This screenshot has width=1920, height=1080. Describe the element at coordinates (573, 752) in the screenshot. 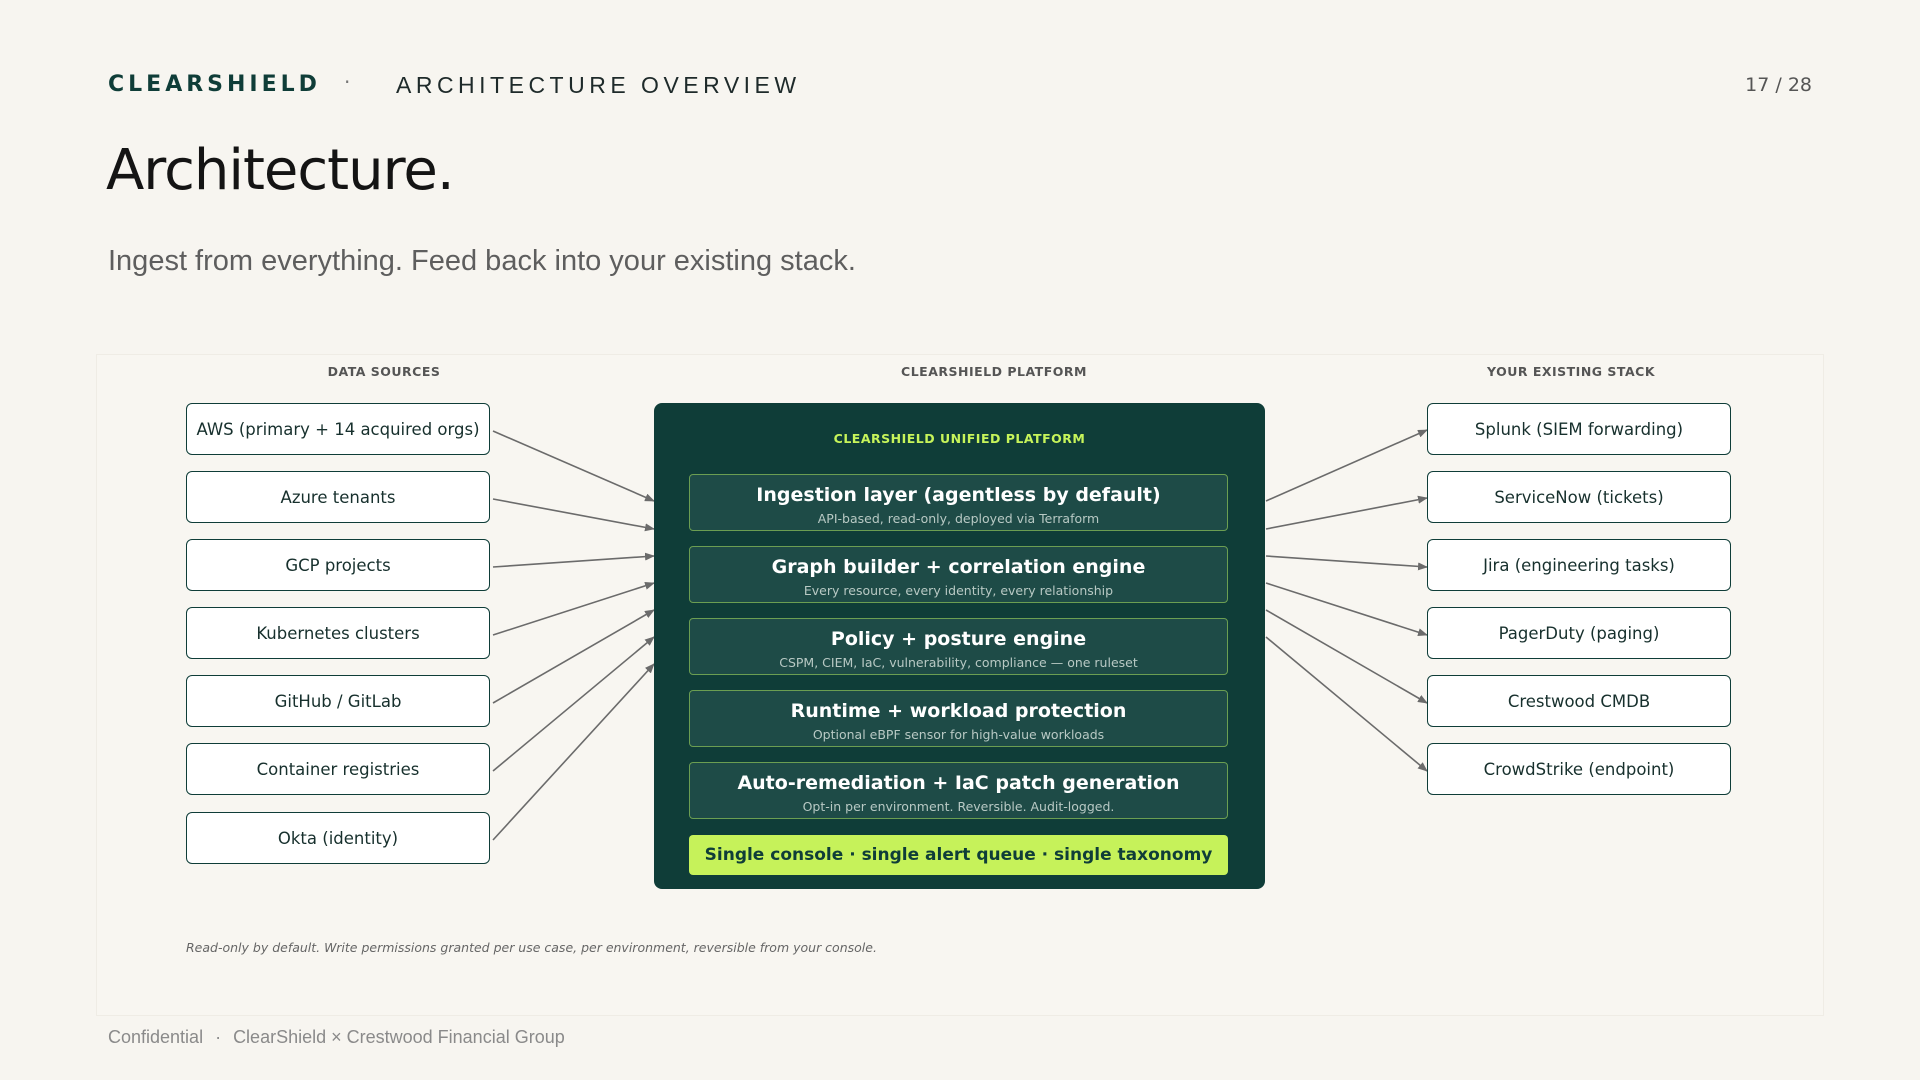

I see `arrow-okta-to-platform` at that location.